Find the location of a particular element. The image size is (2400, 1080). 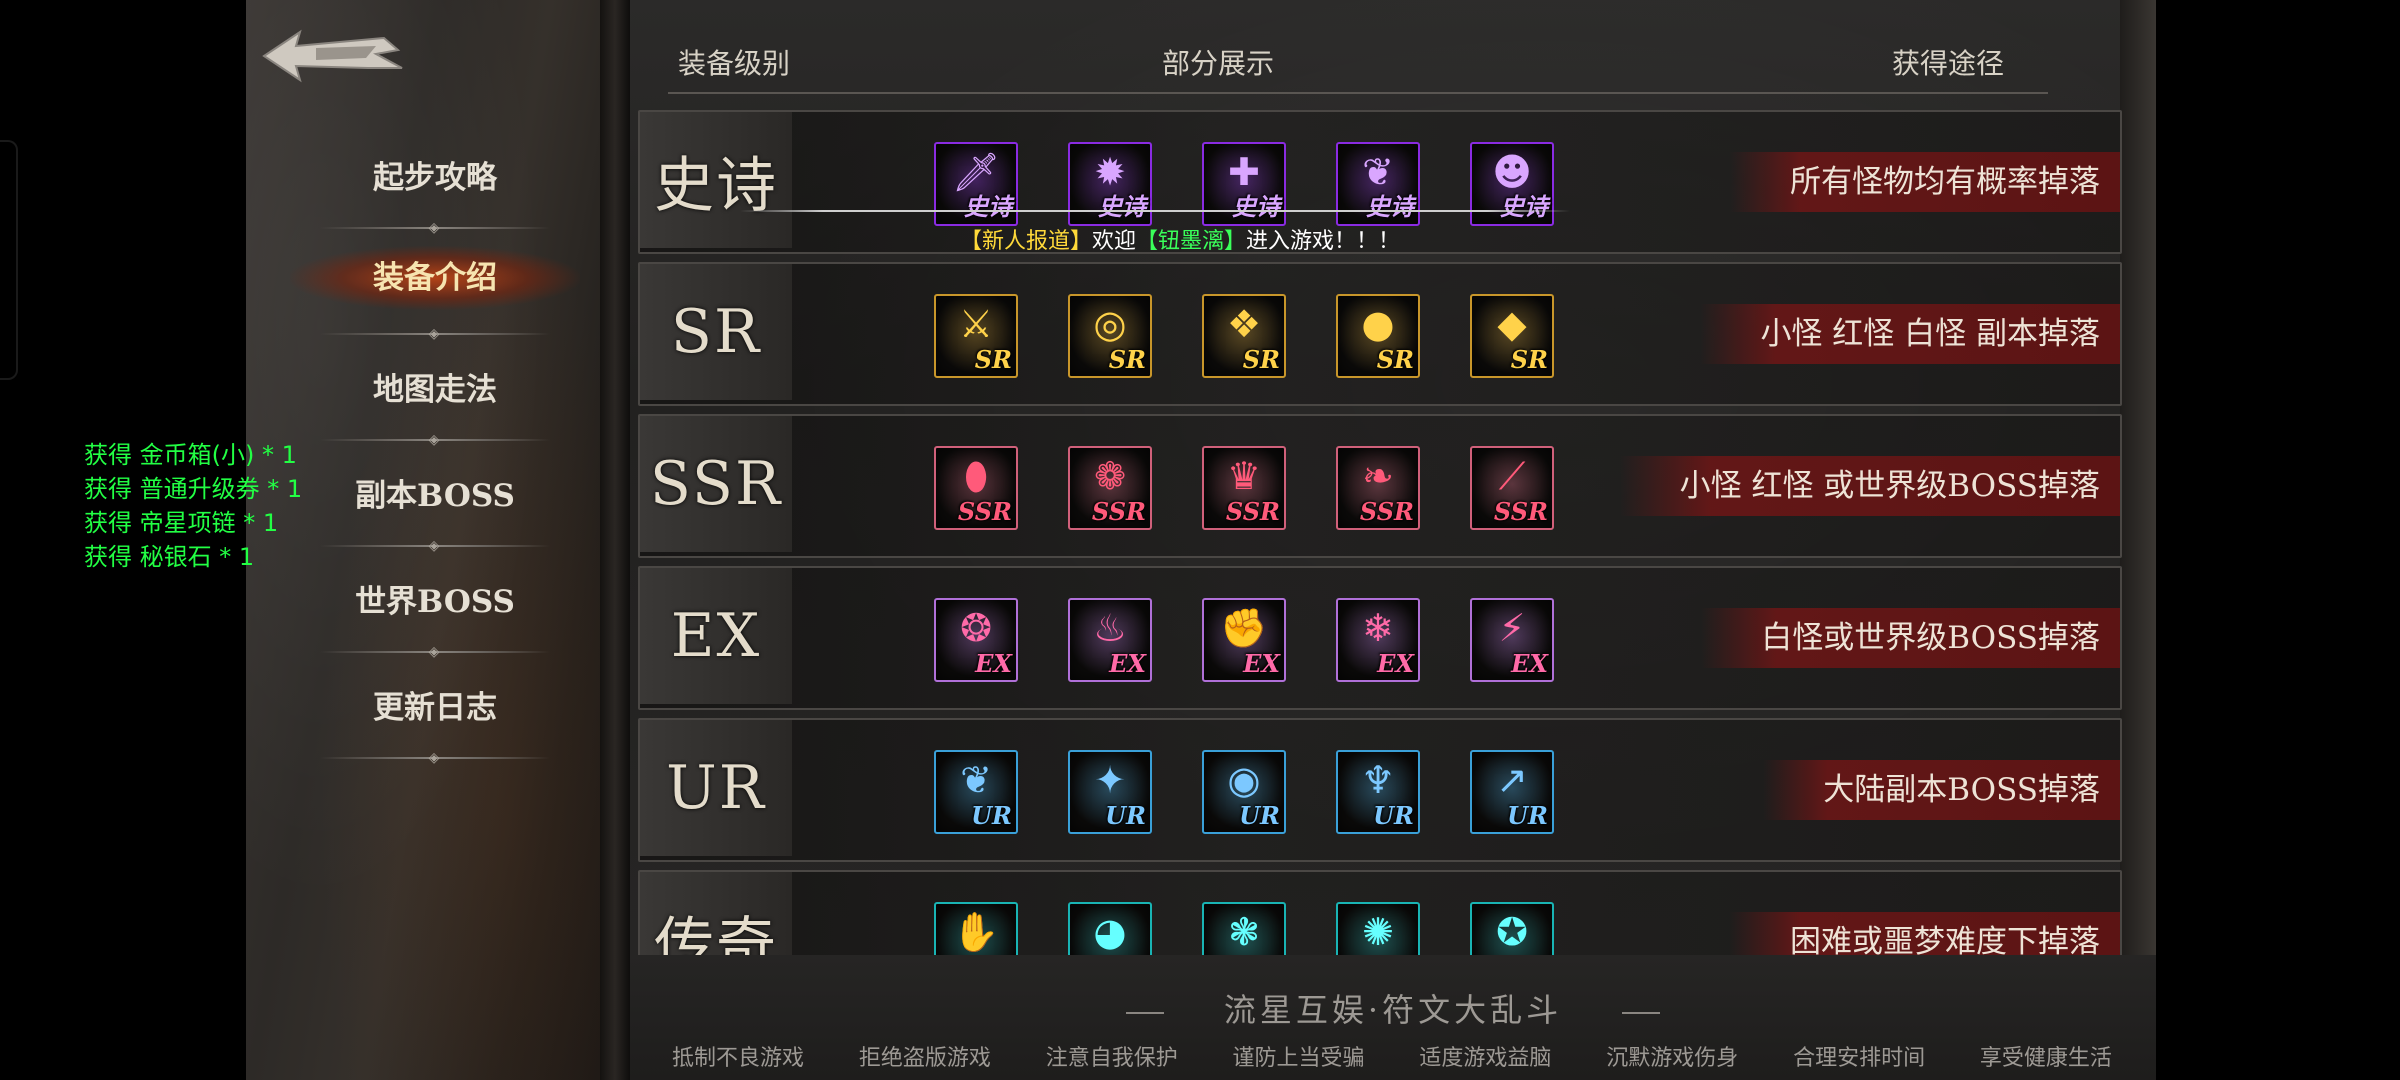

fire-orb-icon: ◉ UR is located at coordinates (1244, 792).